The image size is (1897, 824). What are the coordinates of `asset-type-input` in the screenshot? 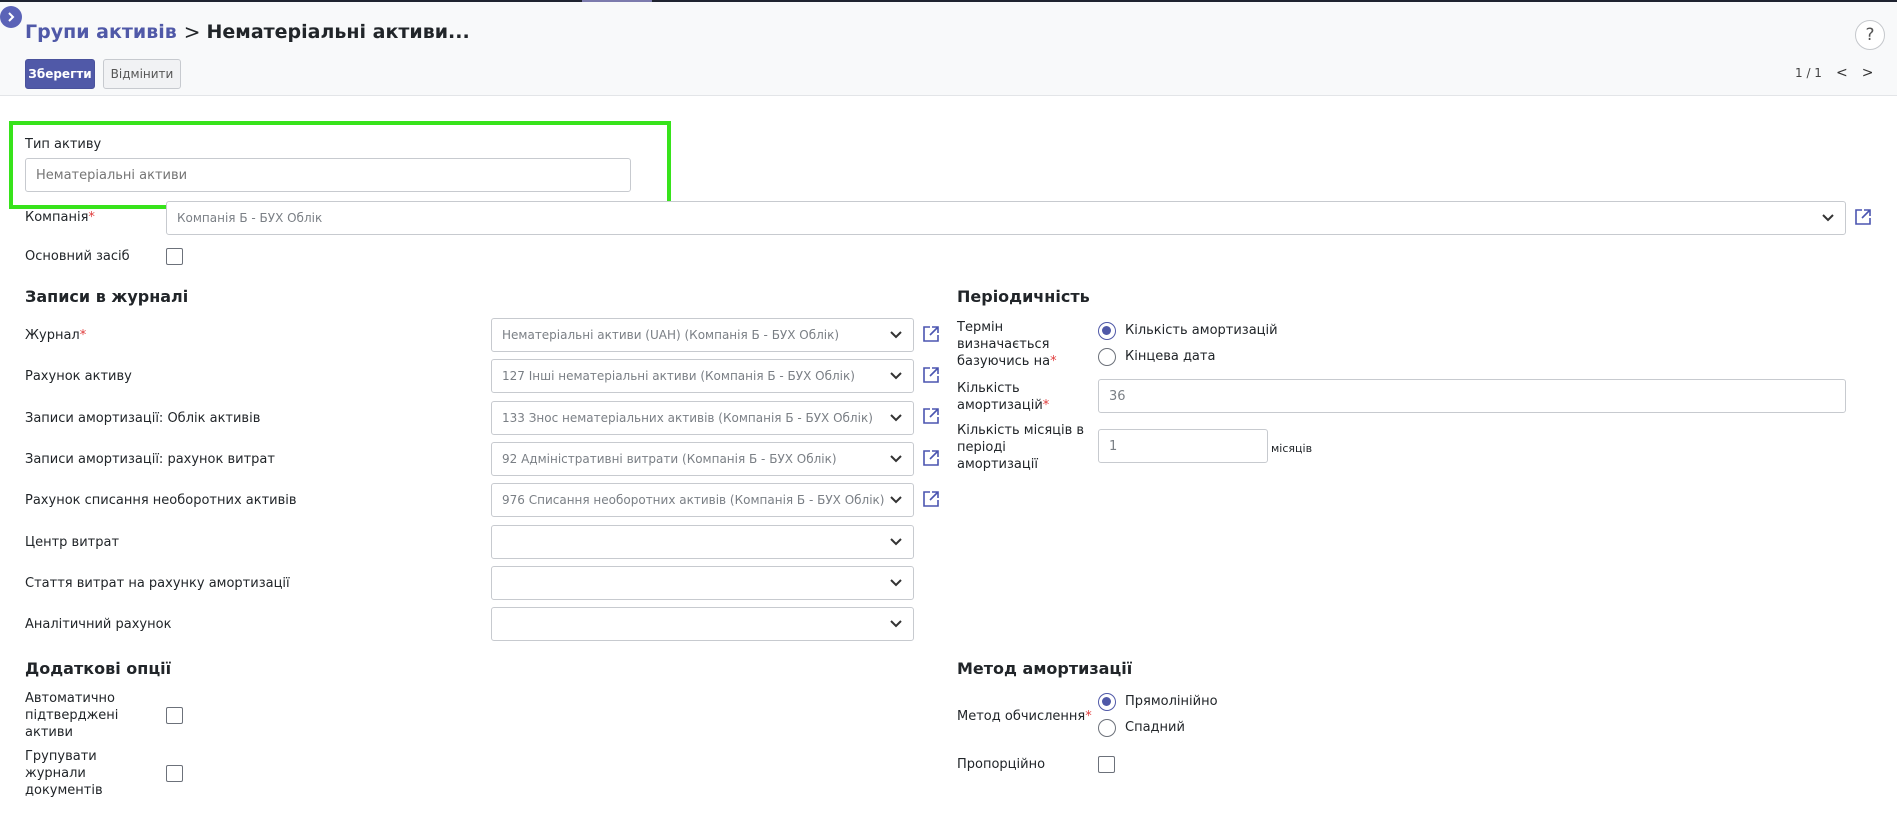 It's located at (328, 175).